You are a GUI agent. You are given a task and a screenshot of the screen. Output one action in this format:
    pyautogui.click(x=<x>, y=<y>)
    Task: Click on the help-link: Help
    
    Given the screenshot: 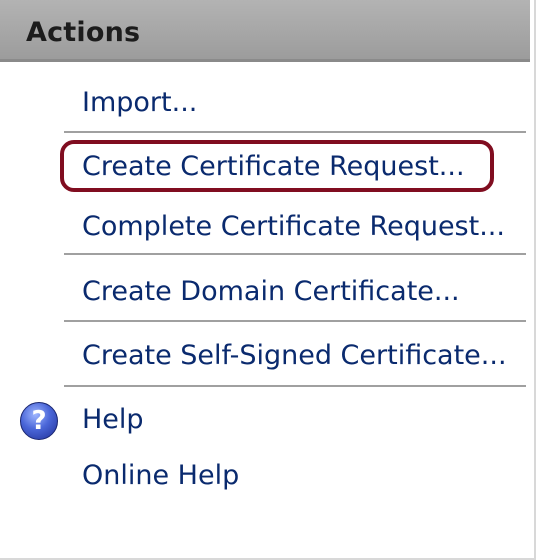 What is the action you would take?
    pyautogui.click(x=113, y=420)
    